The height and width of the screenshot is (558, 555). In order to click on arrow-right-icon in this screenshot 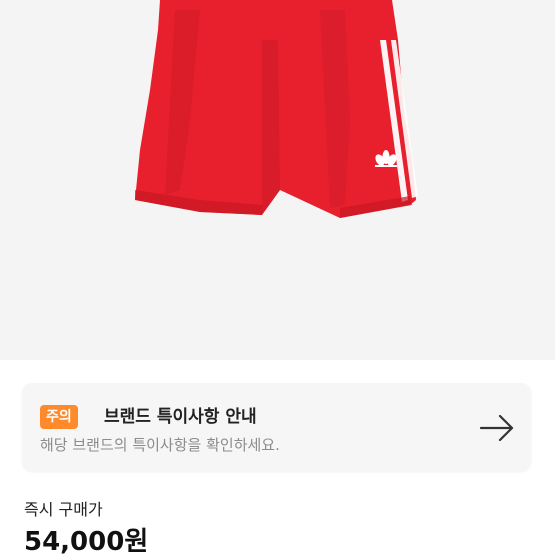, I will do `click(497, 428)`.